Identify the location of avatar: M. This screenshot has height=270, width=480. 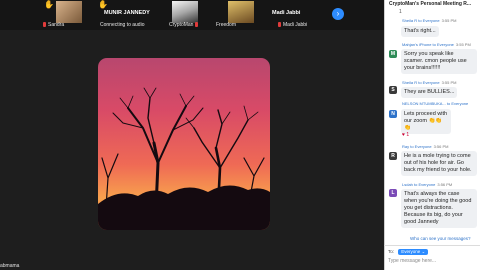
(393, 54).